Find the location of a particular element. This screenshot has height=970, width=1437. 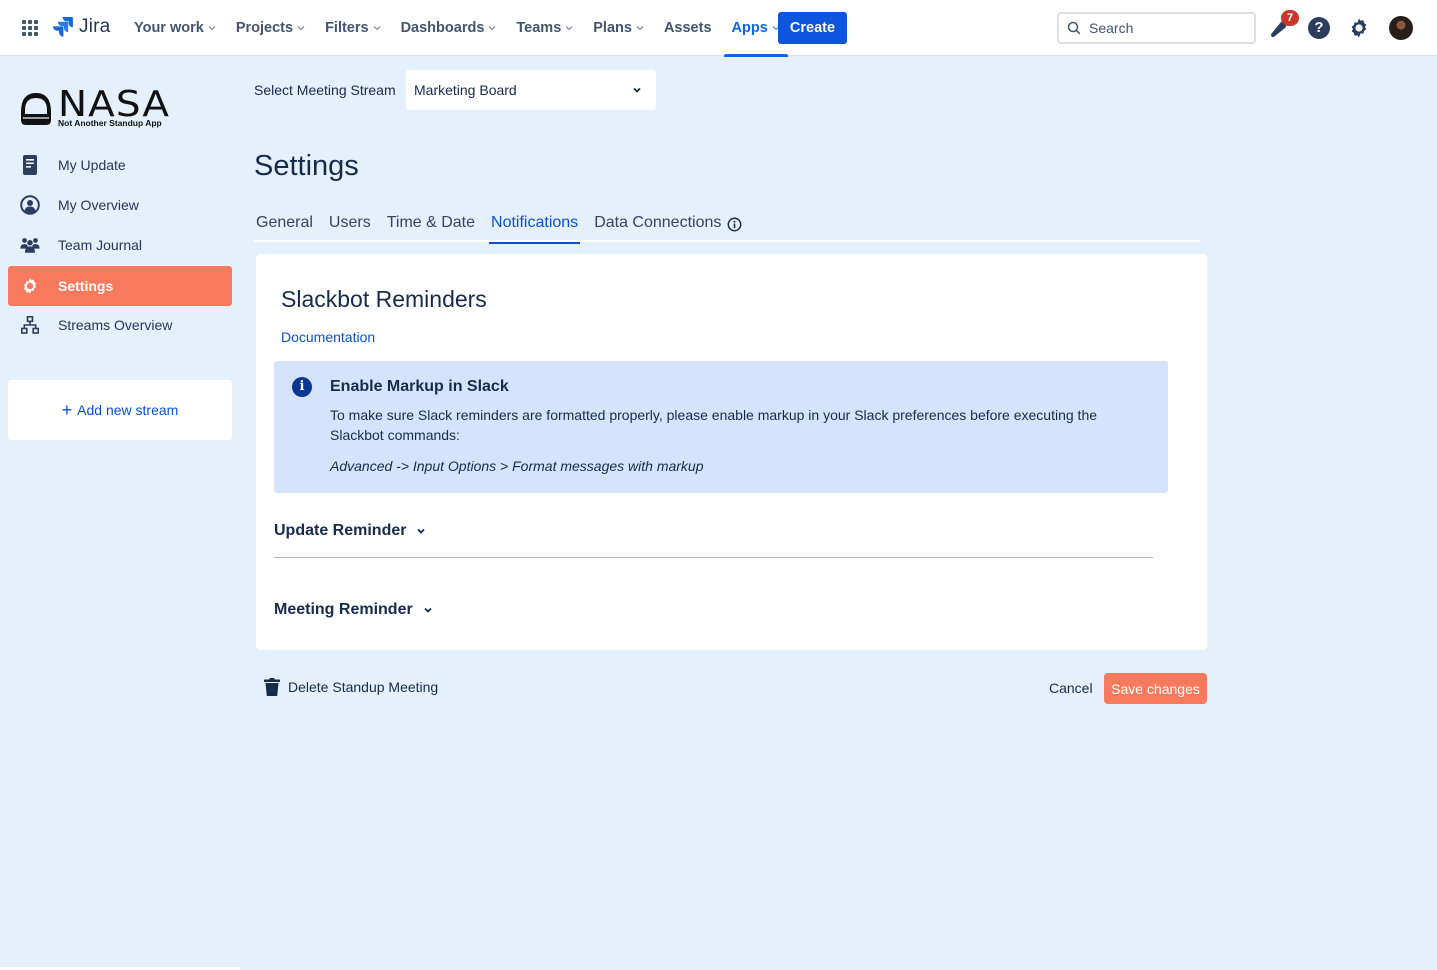

astronaut-helmet-icon is located at coordinates (36, 109).